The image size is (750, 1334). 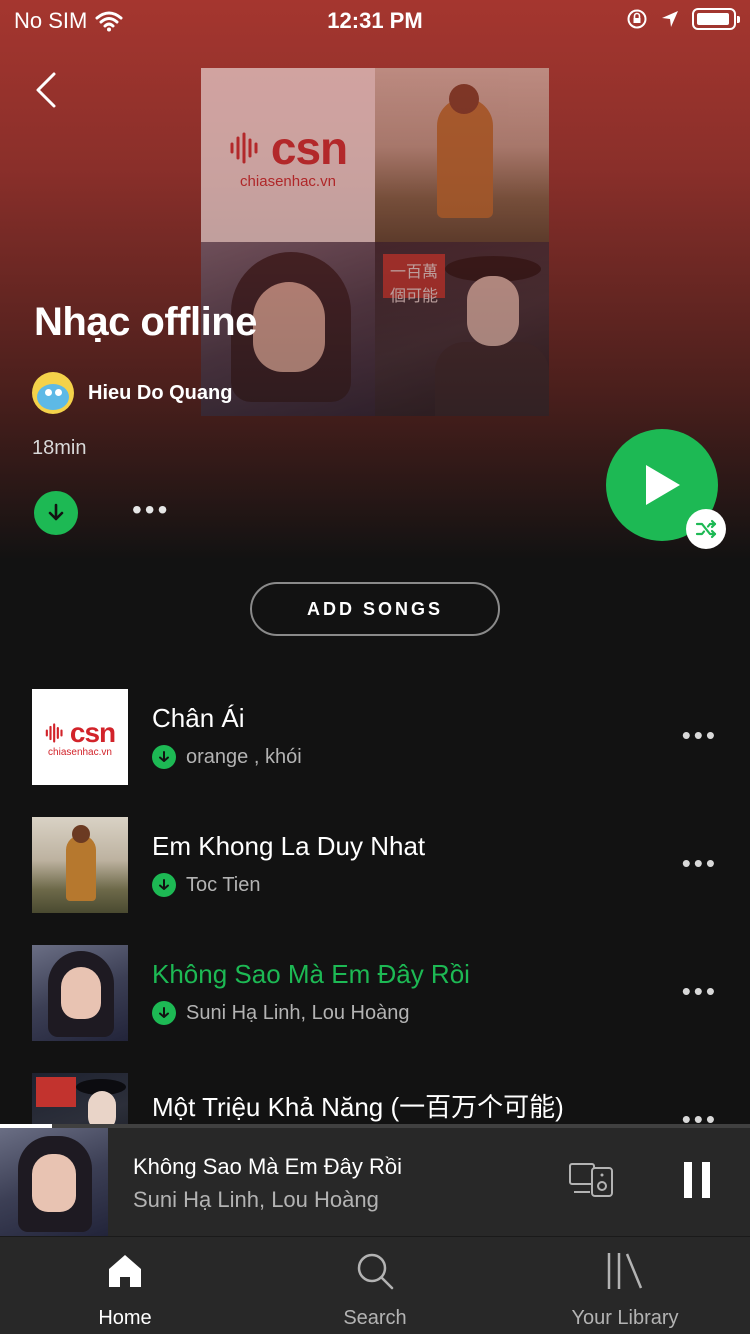 What do you see at coordinates (375, 20) in the screenshot?
I see `status-bar: No SIM 12:31 PM` at bounding box center [375, 20].